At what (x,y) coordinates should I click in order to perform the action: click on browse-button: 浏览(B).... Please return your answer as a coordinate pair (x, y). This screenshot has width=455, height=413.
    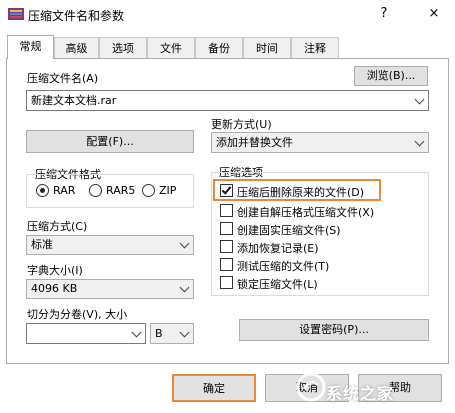
    Looking at the image, I should click on (391, 76).